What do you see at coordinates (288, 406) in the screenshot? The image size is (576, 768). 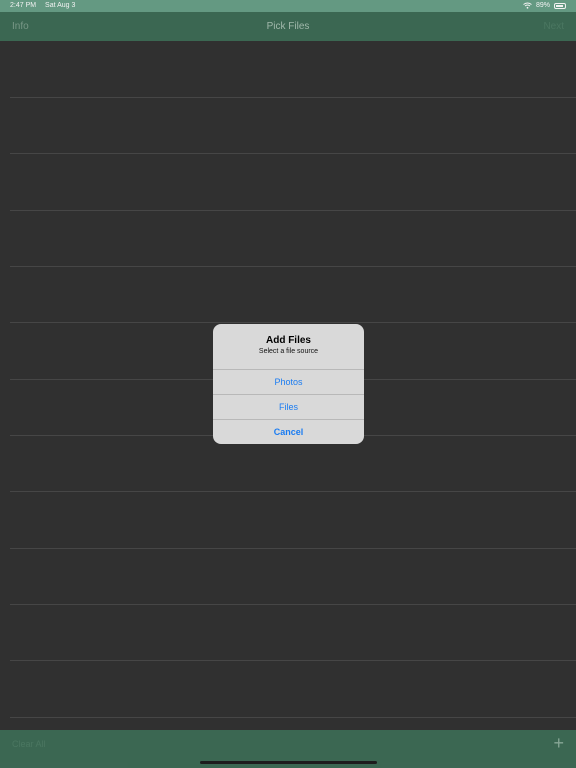 I see `files-button: Files` at bounding box center [288, 406].